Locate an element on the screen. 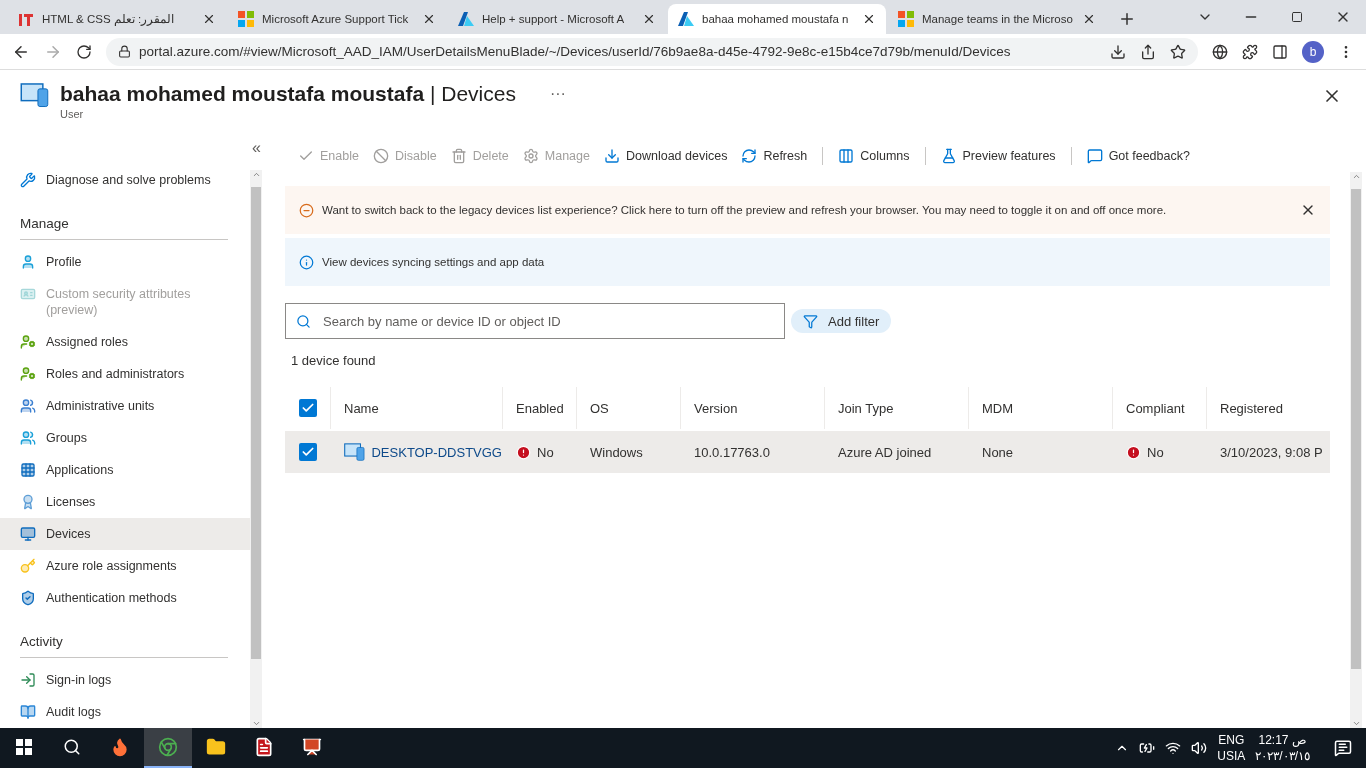  sidebar-item: Sign-in logs is located at coordinates (125, 680).